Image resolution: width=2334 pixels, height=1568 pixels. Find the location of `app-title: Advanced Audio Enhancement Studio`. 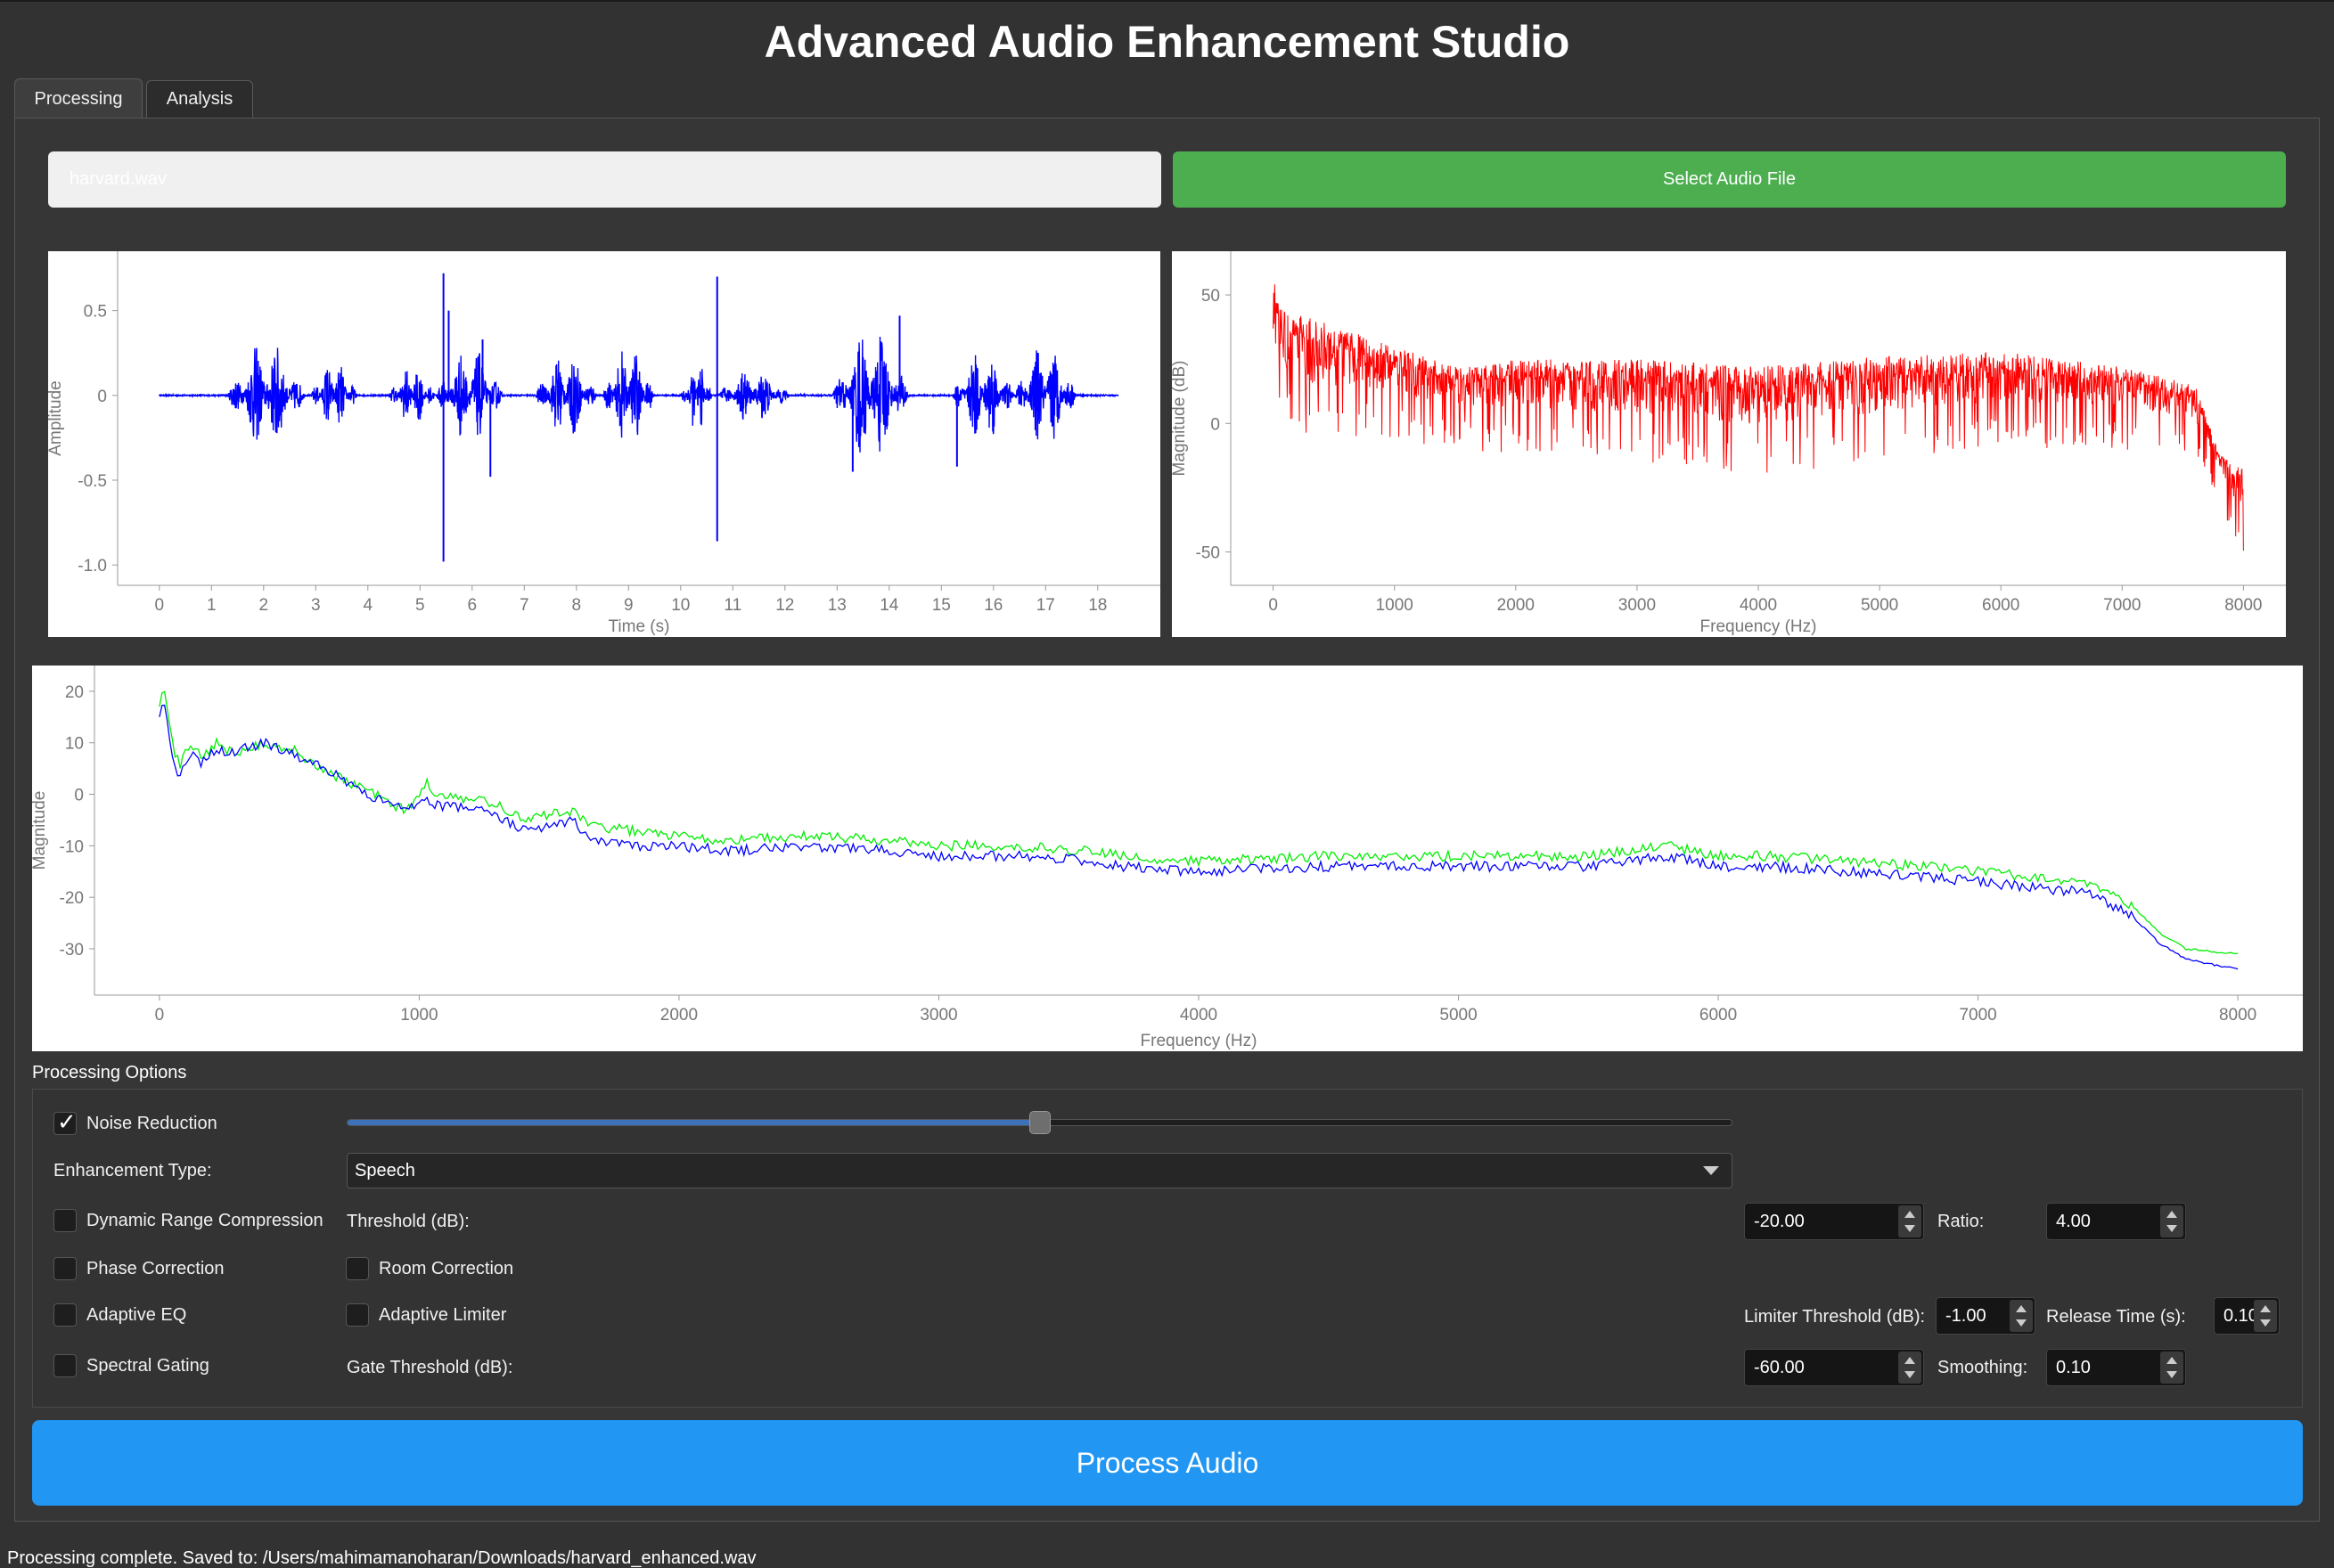

app-title: Advanced Audio Enhancement Studio is located at coordinates (1167, 42).